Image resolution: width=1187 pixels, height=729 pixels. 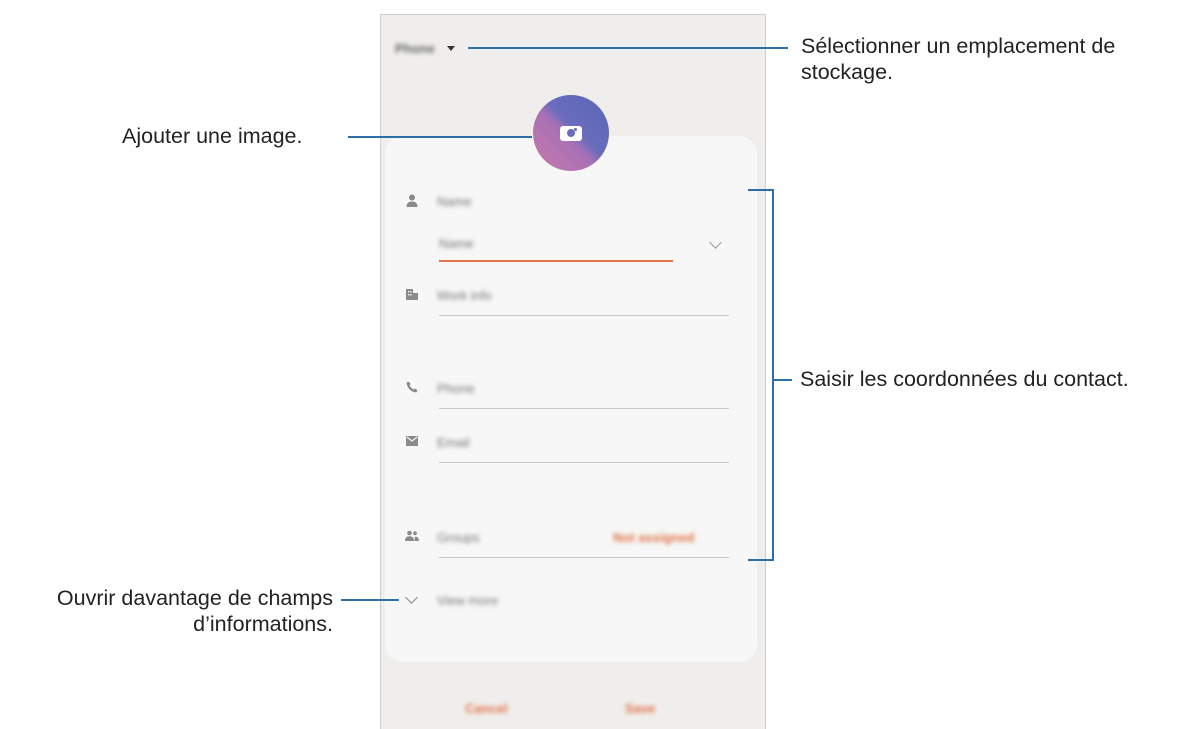 I want to click on image-callout-line, so click(x=440, y=137).